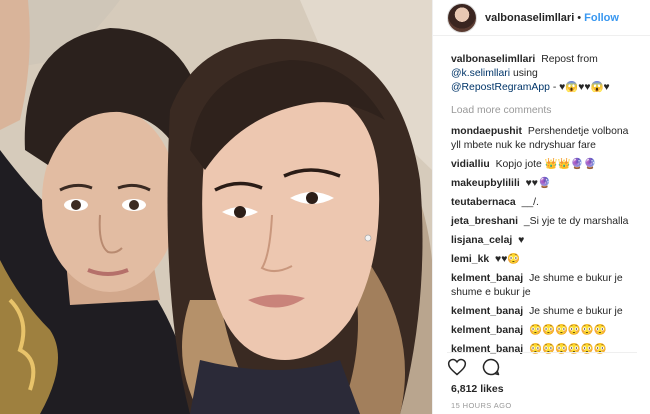 This screenshot has width=650, height=414. I want to click on comment-username: vidialliu, so click(470, 164).